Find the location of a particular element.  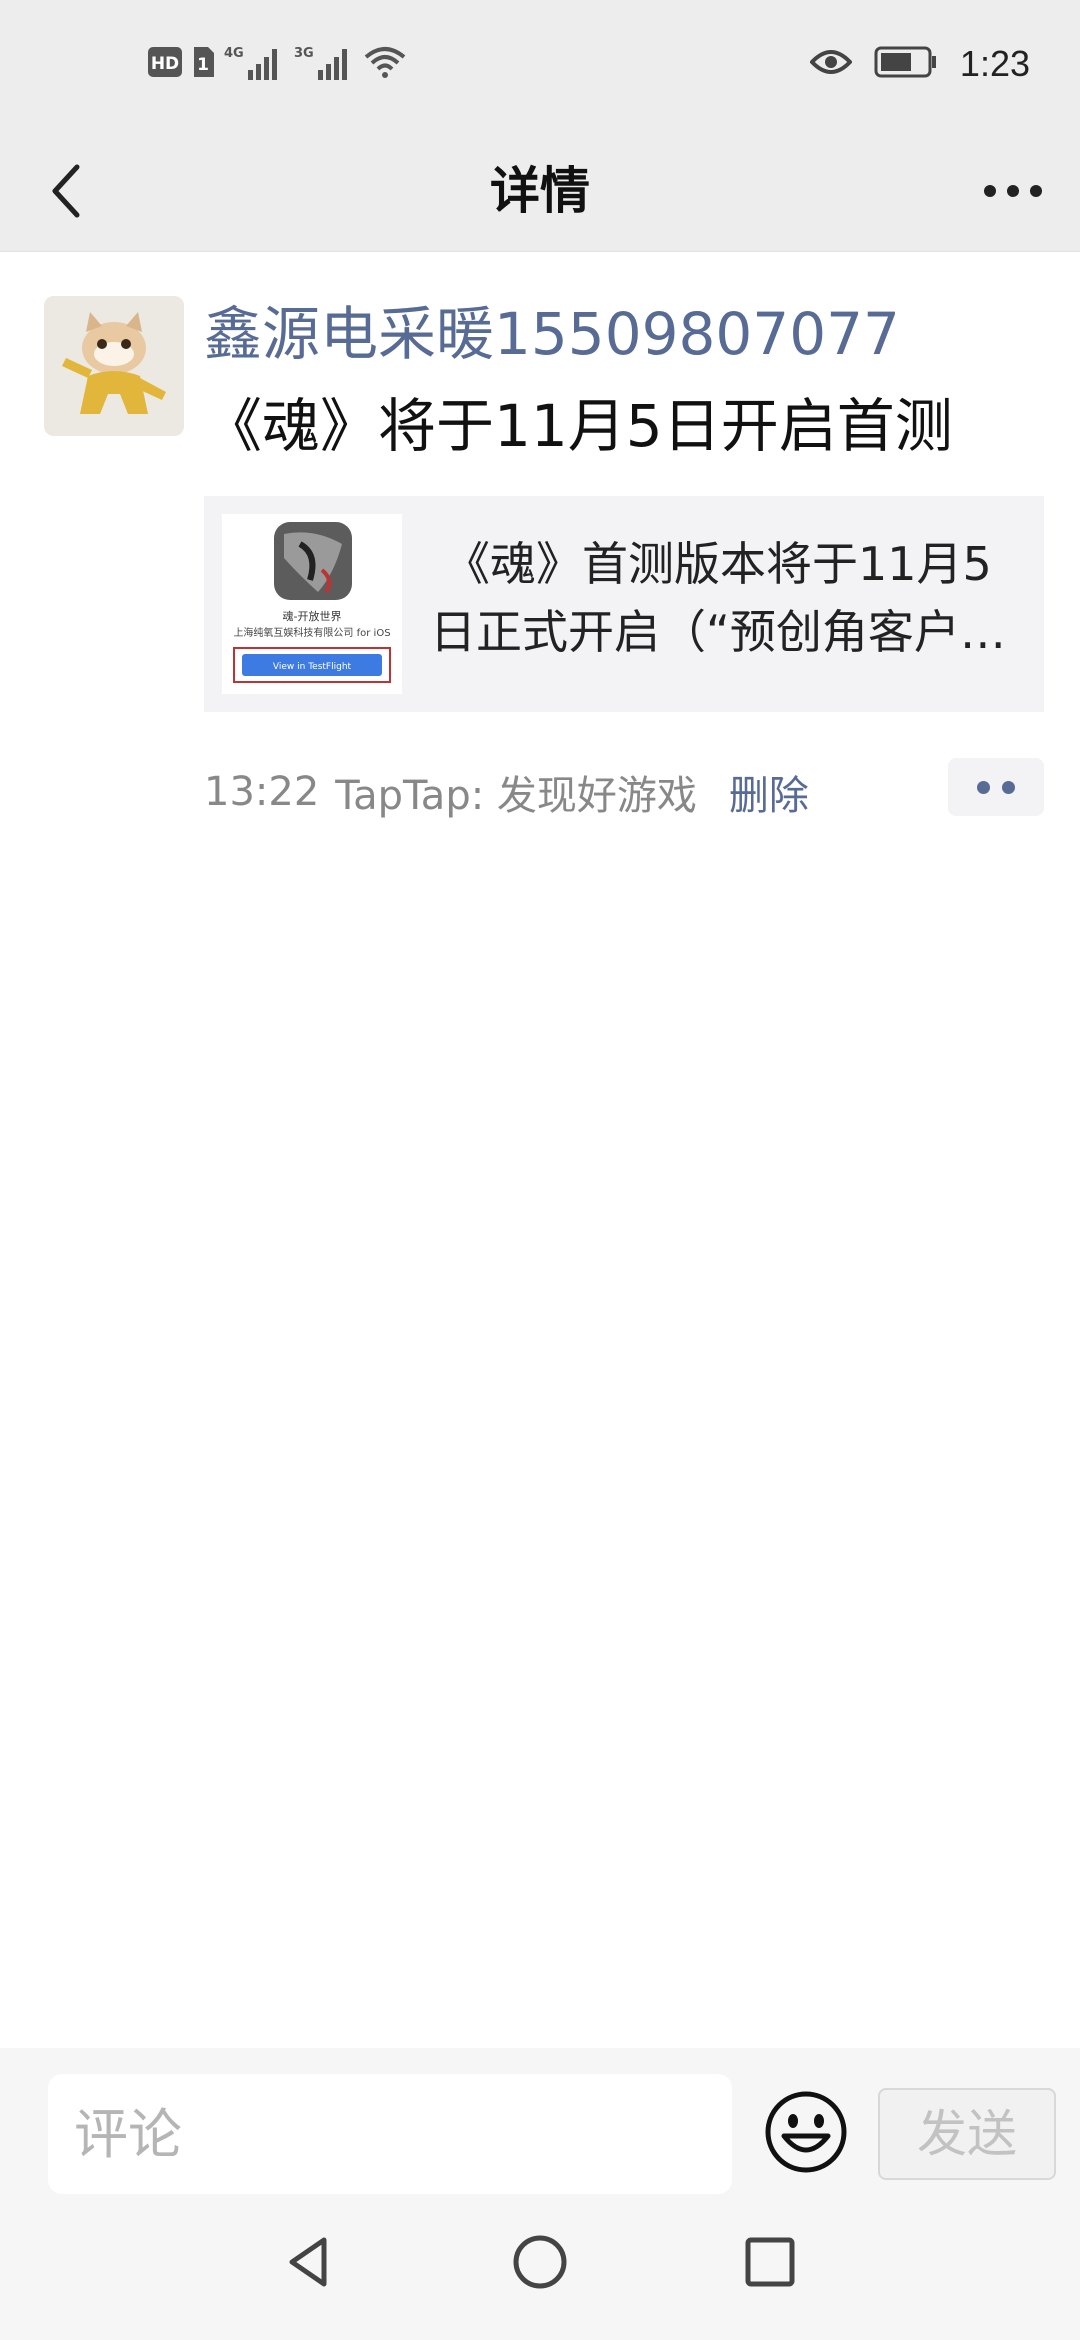

system-nav-bar is located at coordinates (540, 2265).